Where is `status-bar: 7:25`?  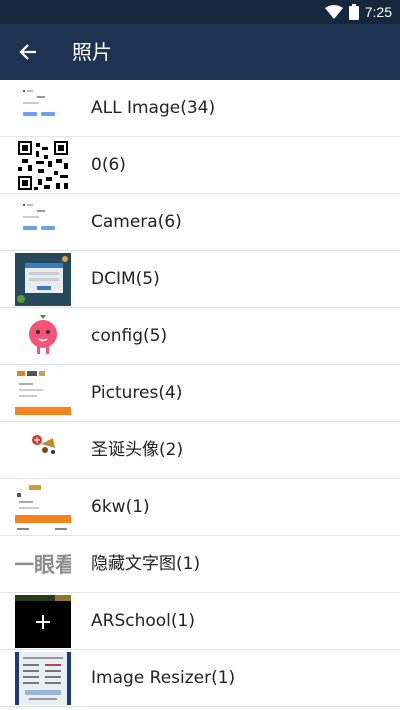 status-bar: 7:25 is located at coordinates (200, 12).